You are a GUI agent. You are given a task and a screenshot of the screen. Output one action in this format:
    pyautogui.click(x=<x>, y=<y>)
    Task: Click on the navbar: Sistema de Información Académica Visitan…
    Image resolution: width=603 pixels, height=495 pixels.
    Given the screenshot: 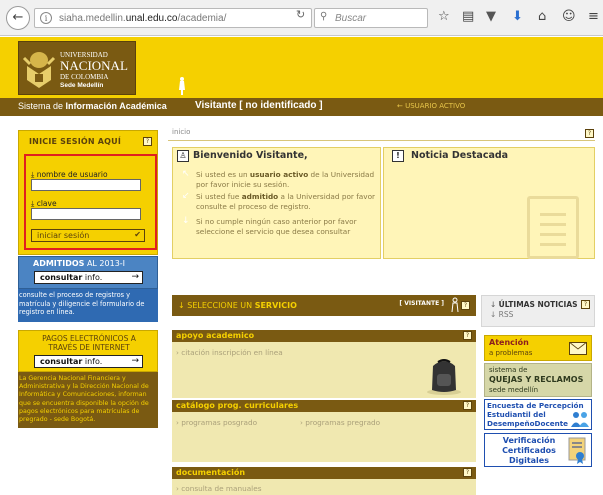 What is the action you would take?
    pyautogui.click(x=301, y=107)
    